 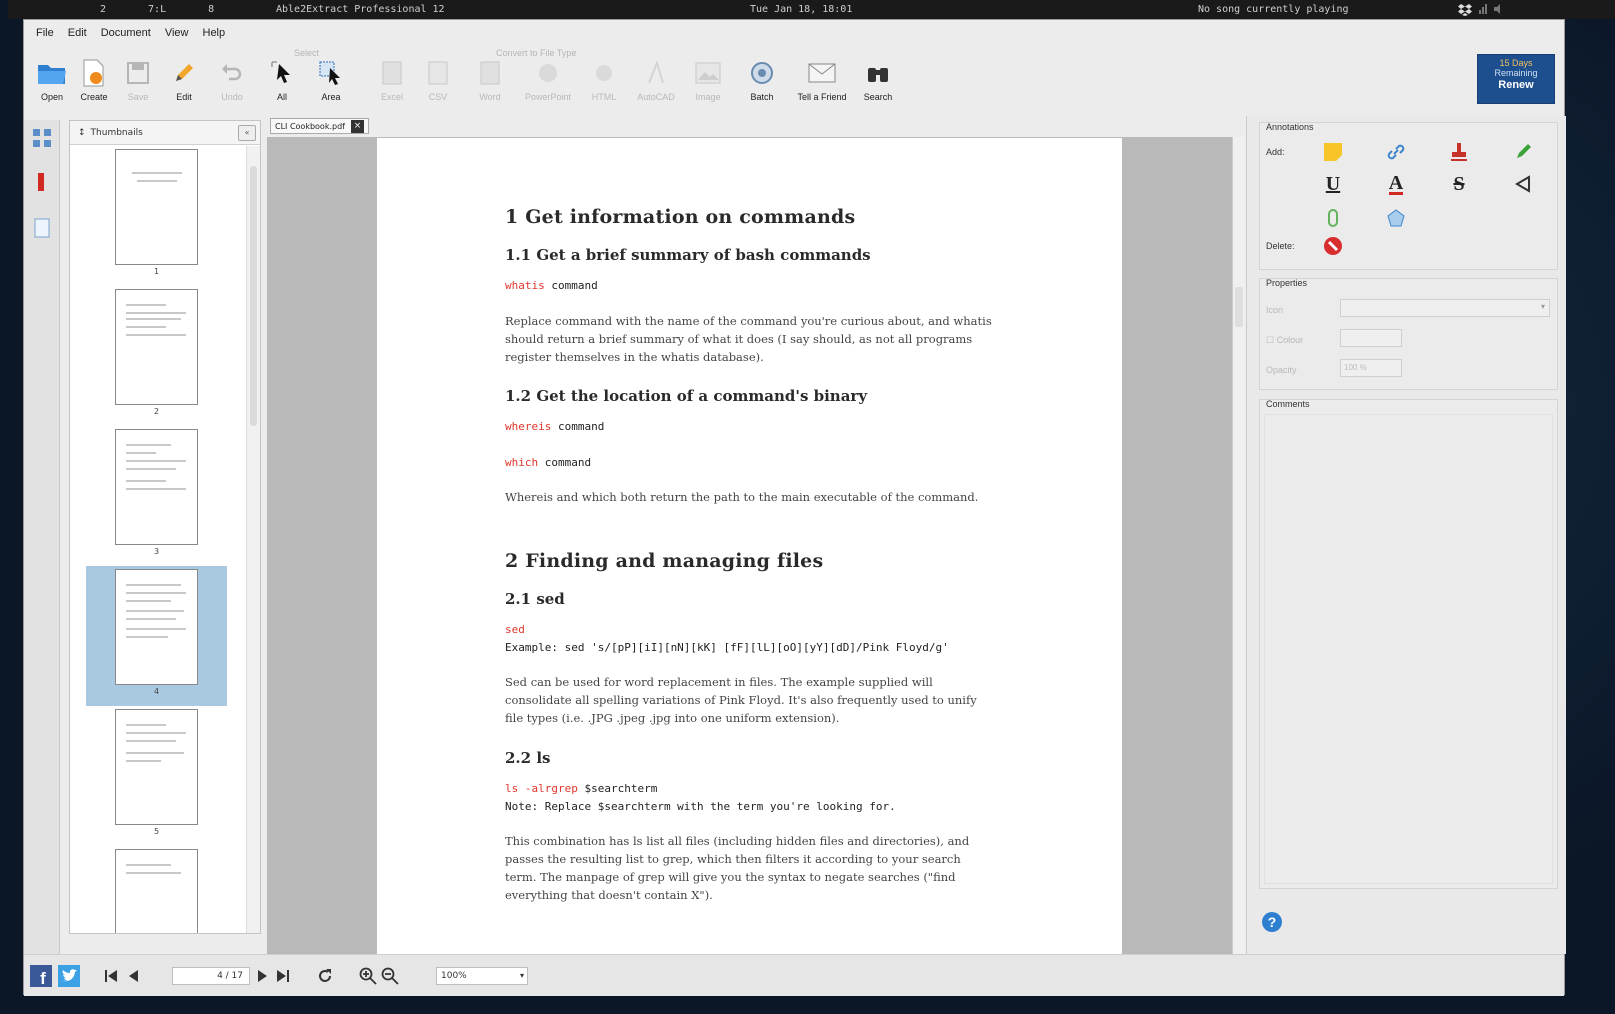 I want to click on facebook-icon: f, so click(x=41, y=976).